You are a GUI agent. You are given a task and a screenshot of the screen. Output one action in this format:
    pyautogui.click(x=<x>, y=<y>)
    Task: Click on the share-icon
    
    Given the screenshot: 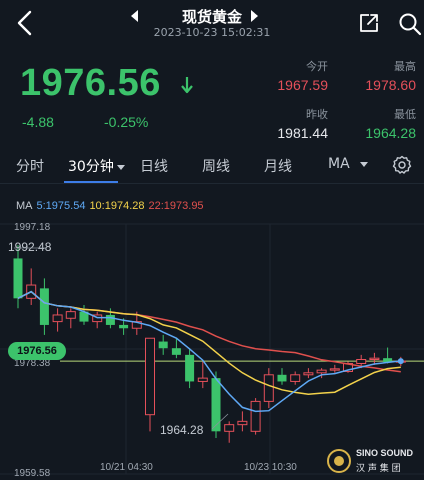 What is the action you would take?
    pyautogui.click(x=369, y=23)
    